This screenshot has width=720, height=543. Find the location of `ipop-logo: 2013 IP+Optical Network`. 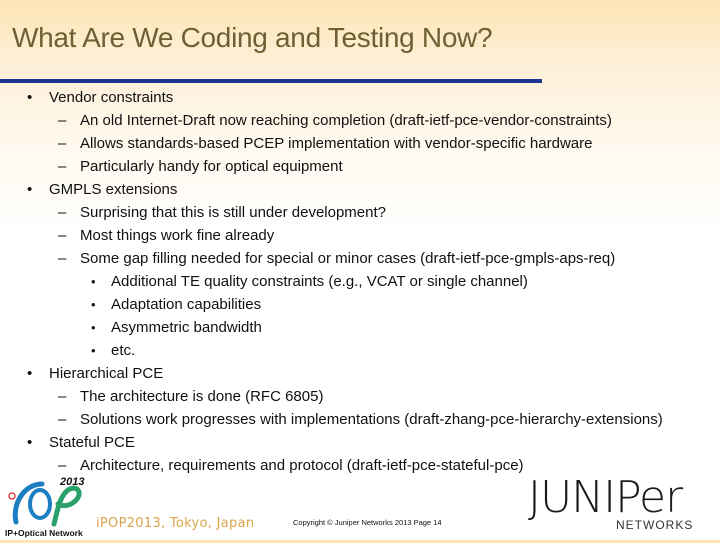

ipop-logo: 2013 IP+Optical Network is located at coordinates (44, 506).